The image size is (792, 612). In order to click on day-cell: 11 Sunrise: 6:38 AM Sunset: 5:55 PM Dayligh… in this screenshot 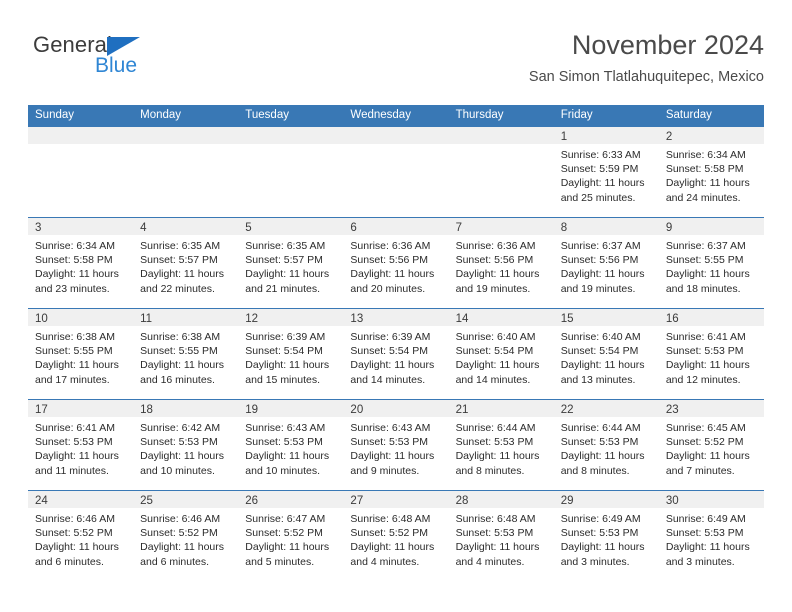, I will do `click(186, 354)`.